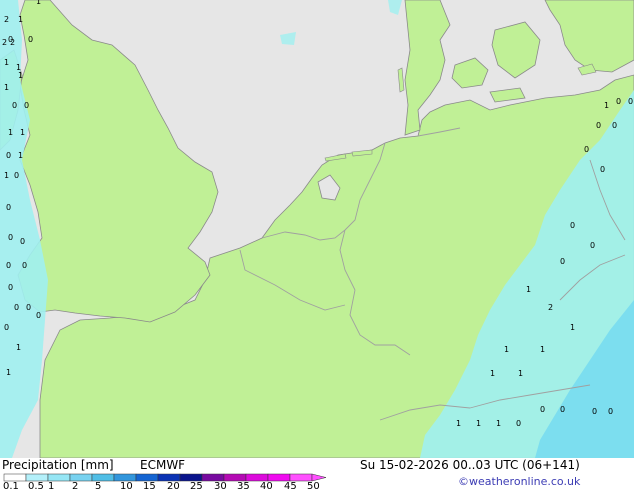  What do you see at coordinates (290, 485) in the screenshot?
I see `legend-tick-label: 45` at bounding box center [290, 485].